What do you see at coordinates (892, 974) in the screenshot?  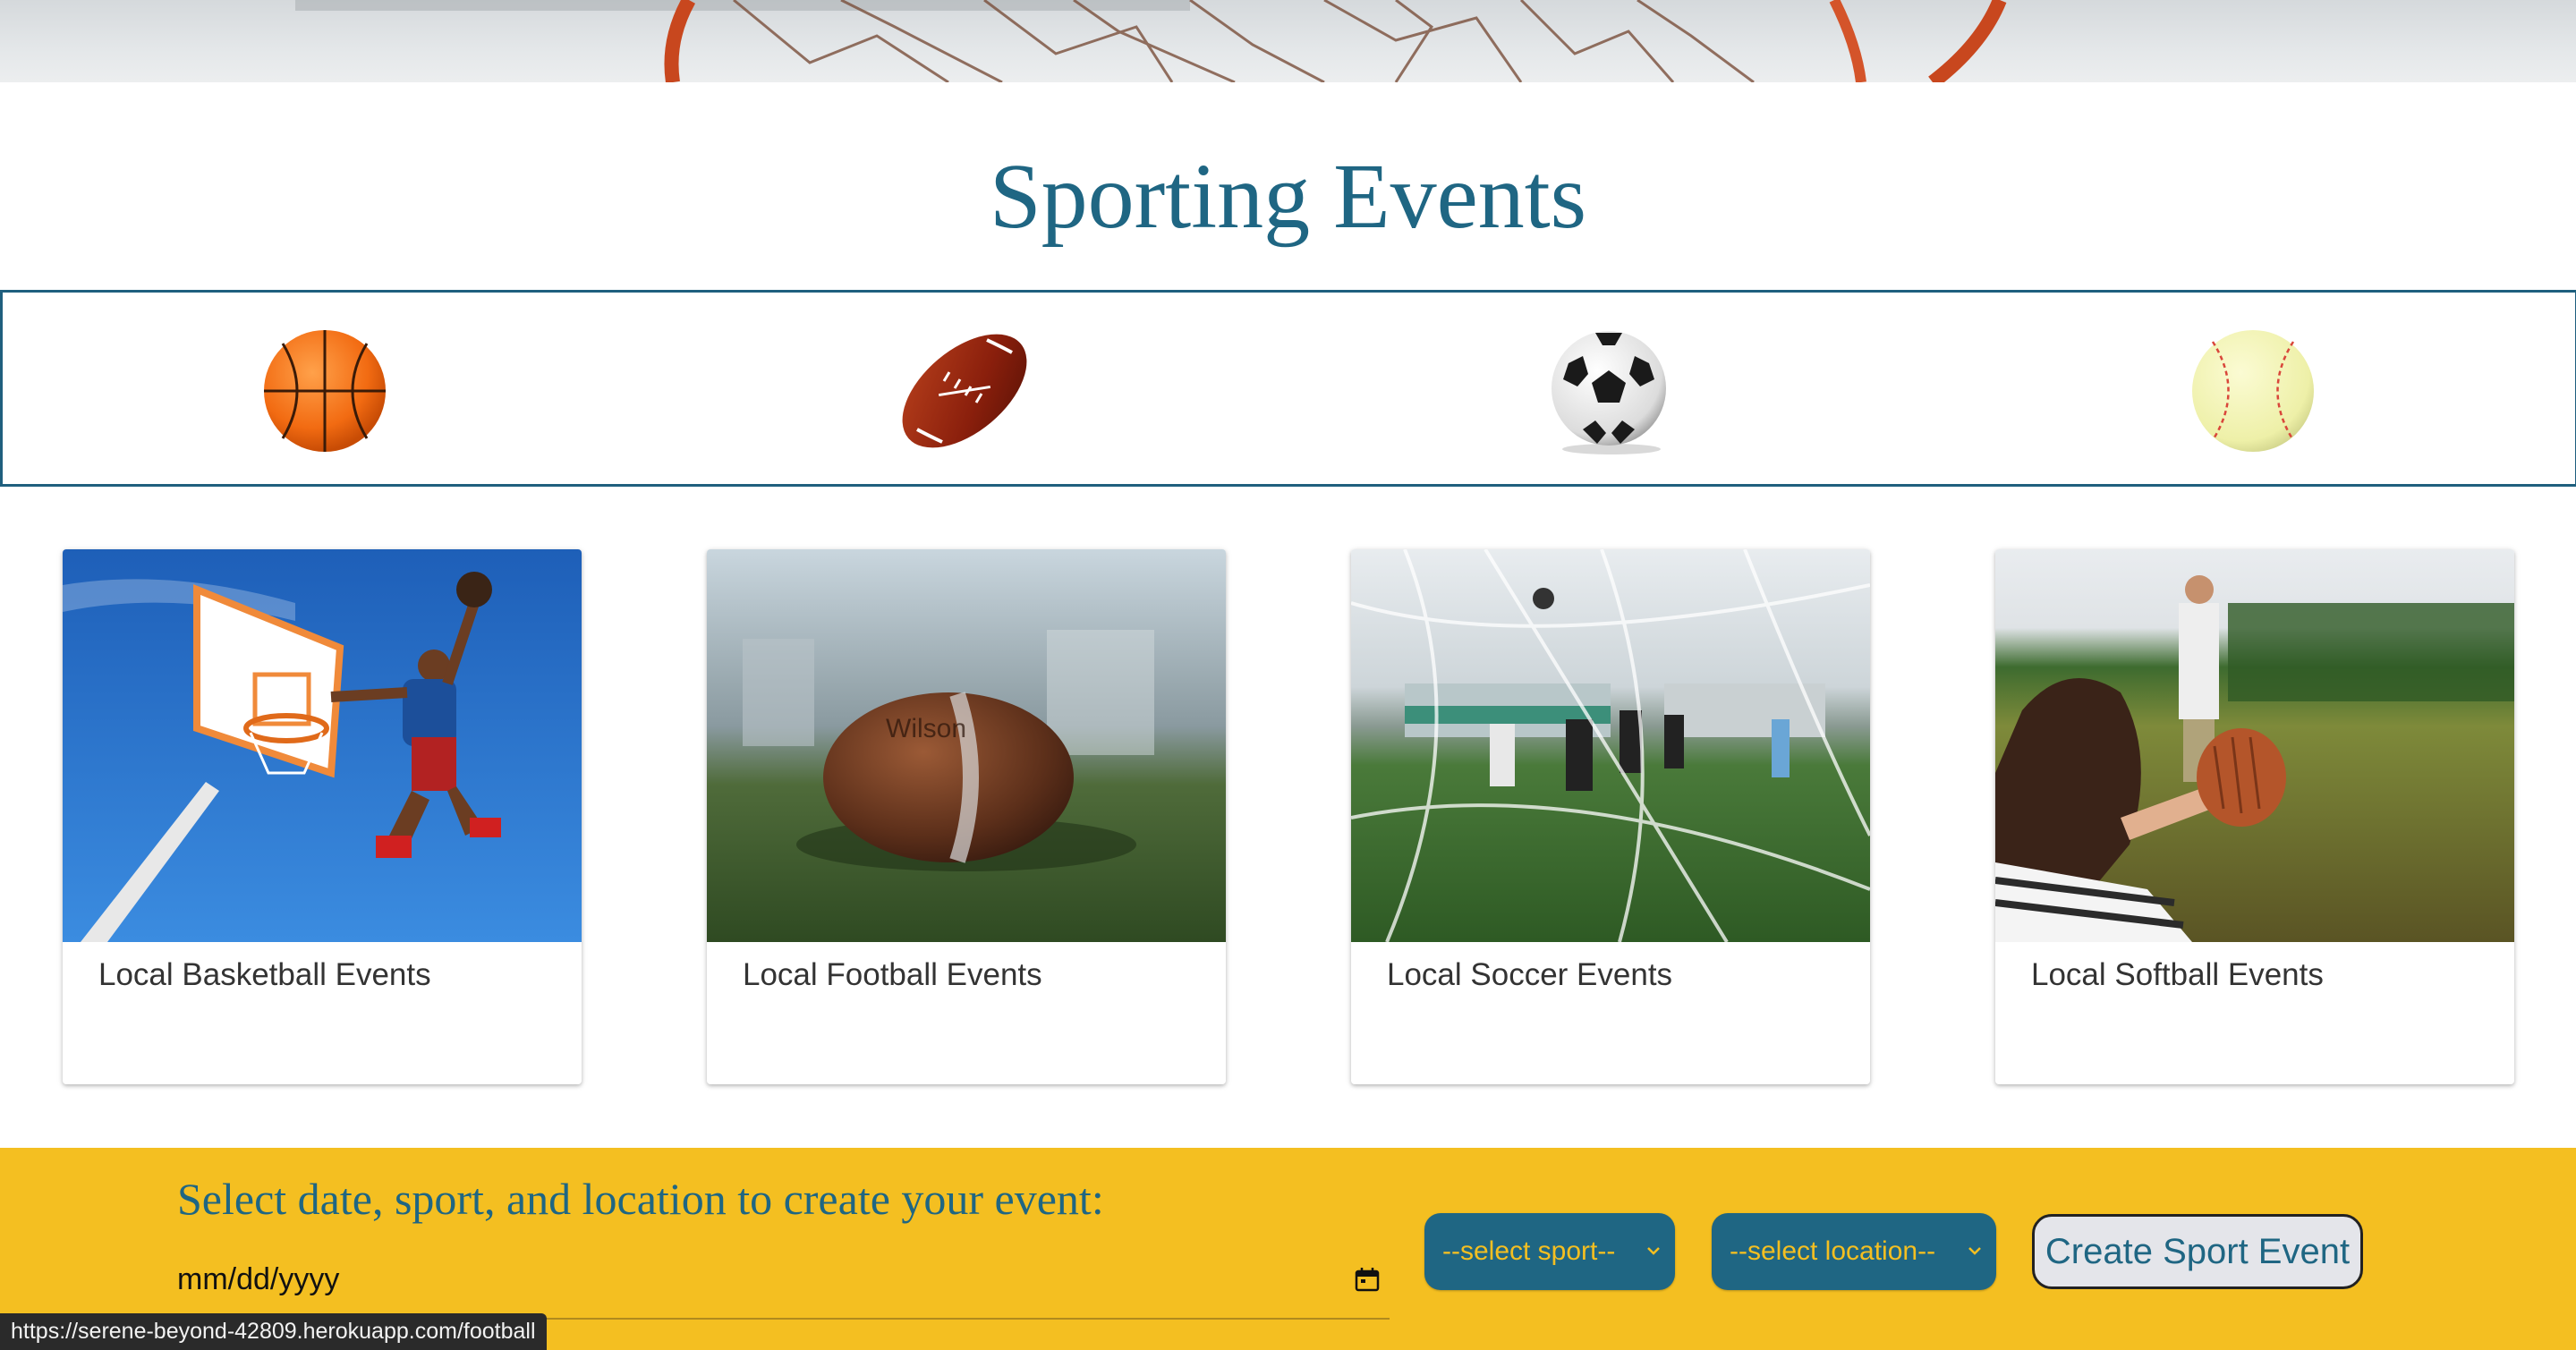 I see `card-title: Local Football Events` at bounding box center [892, 974].